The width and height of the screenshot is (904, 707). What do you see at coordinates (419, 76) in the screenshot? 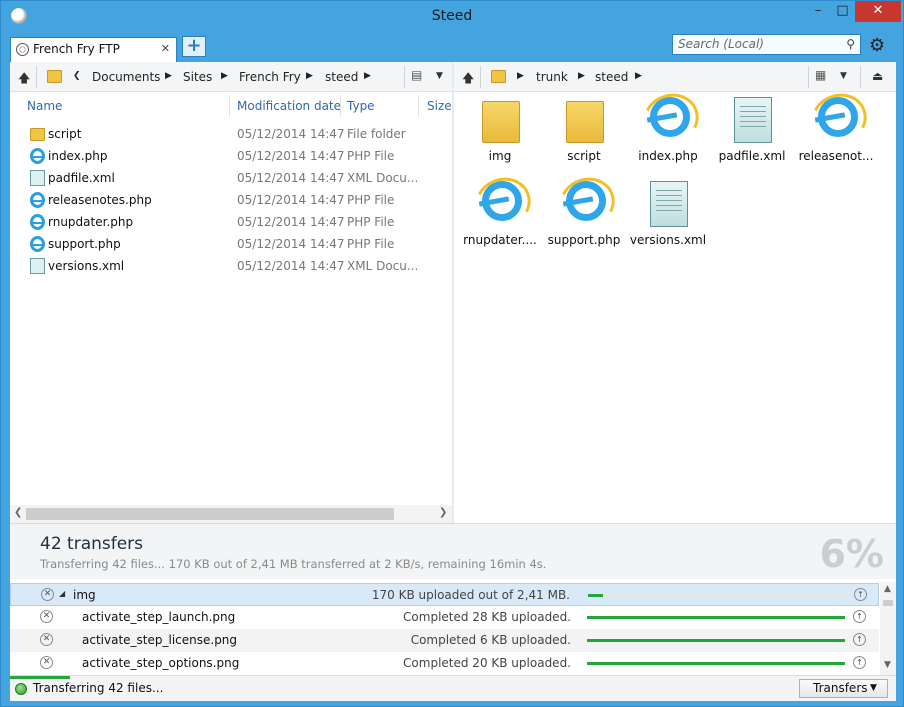
I see `details-view-icon: ▤` at bounding box center [419, 76].